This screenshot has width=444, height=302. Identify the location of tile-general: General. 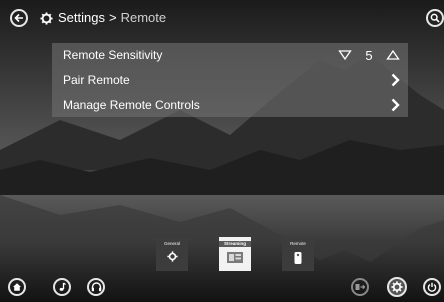
(172, 254).